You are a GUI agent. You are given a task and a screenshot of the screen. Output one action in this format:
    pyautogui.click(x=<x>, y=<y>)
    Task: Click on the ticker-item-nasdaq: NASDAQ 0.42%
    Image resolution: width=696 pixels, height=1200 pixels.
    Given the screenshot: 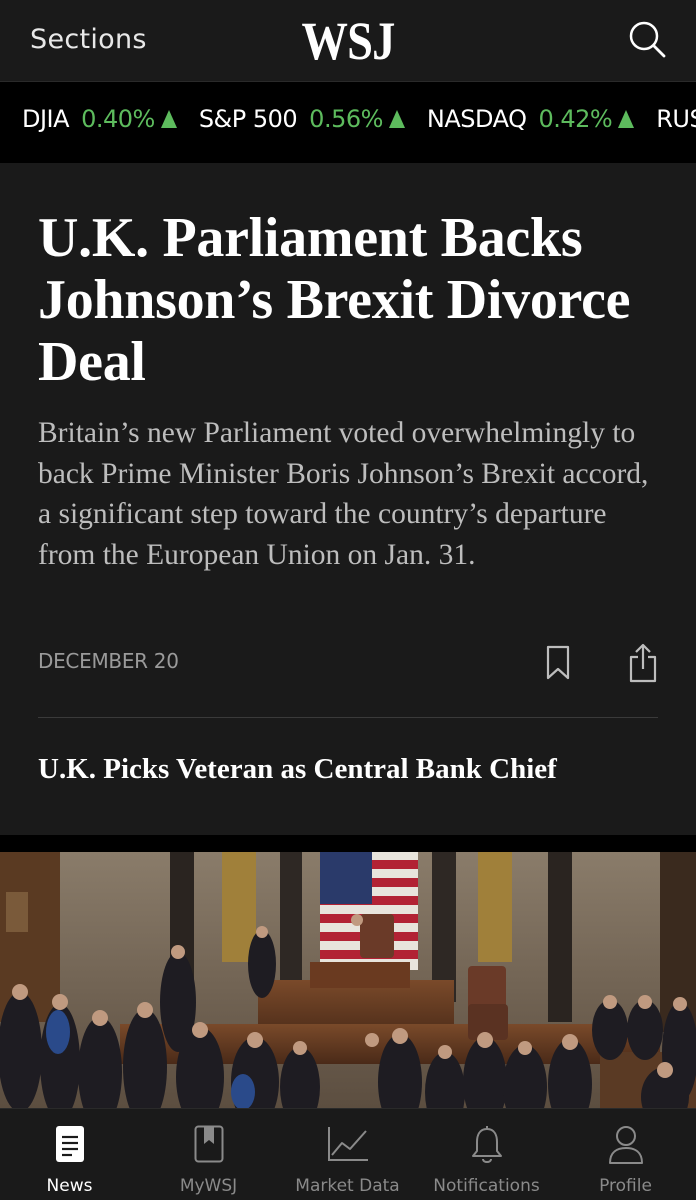 What is the action you would take?
    pyautogui.click(x=530, y=119)
    